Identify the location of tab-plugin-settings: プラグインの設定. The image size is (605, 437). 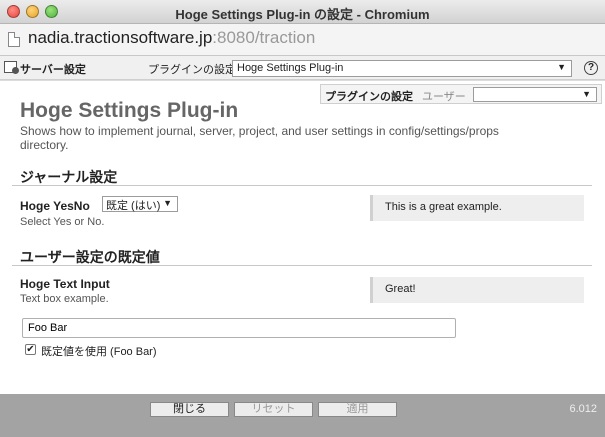
(369, 96).